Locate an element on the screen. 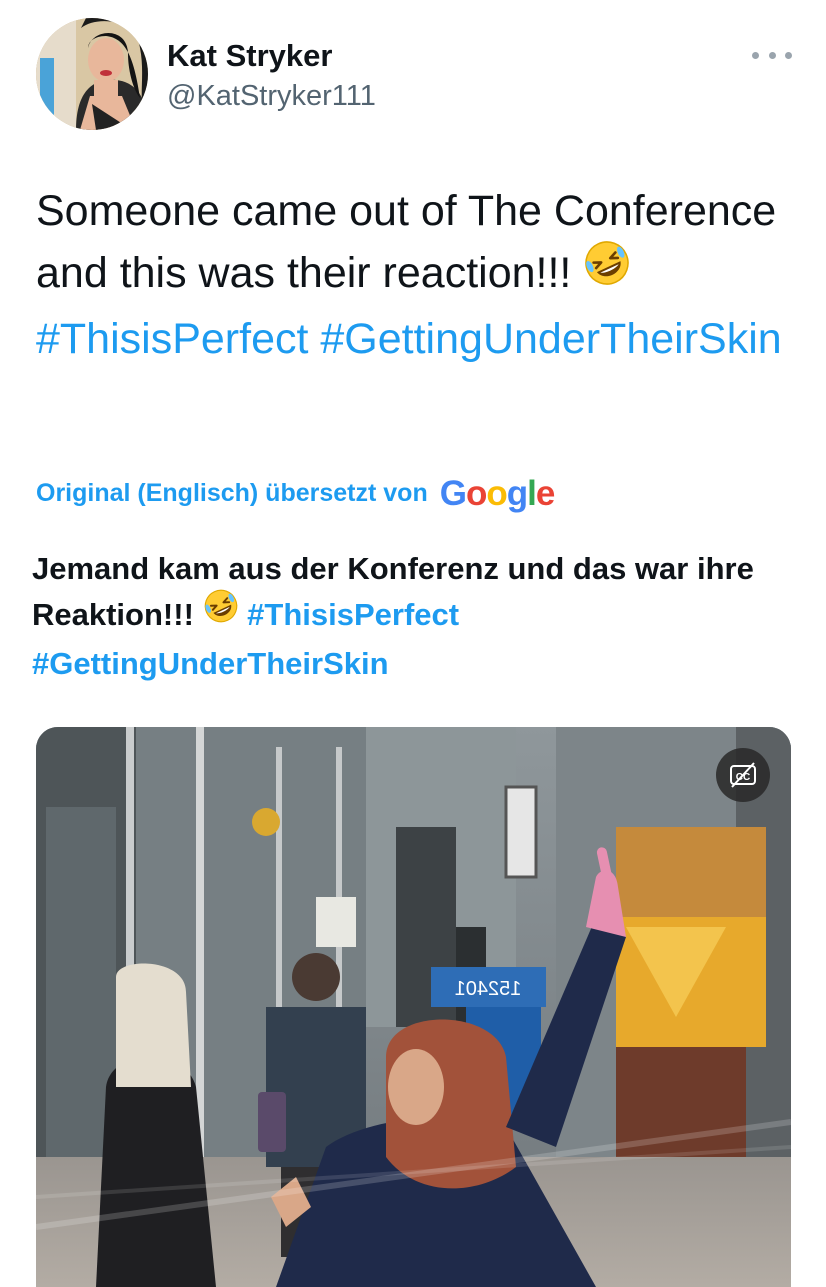 The height and width of the screenshot is (1287, 826). closed-captions-off-icon: CC is located at coordinates (743, 775).